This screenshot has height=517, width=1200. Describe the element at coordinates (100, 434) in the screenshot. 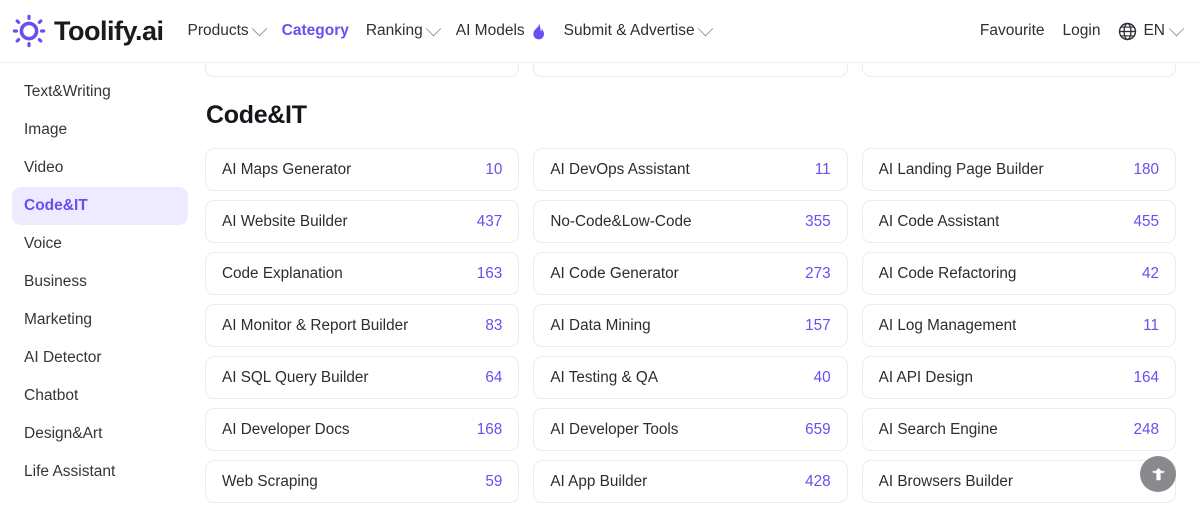

I see `sidebar-item-design-art: Design&Art` at that location.